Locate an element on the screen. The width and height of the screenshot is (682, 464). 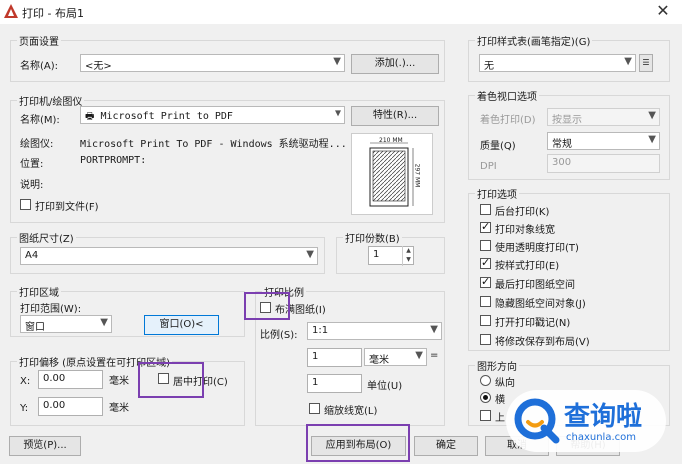
plot-lineweights-checkbox is located at coordinates (485, 226).